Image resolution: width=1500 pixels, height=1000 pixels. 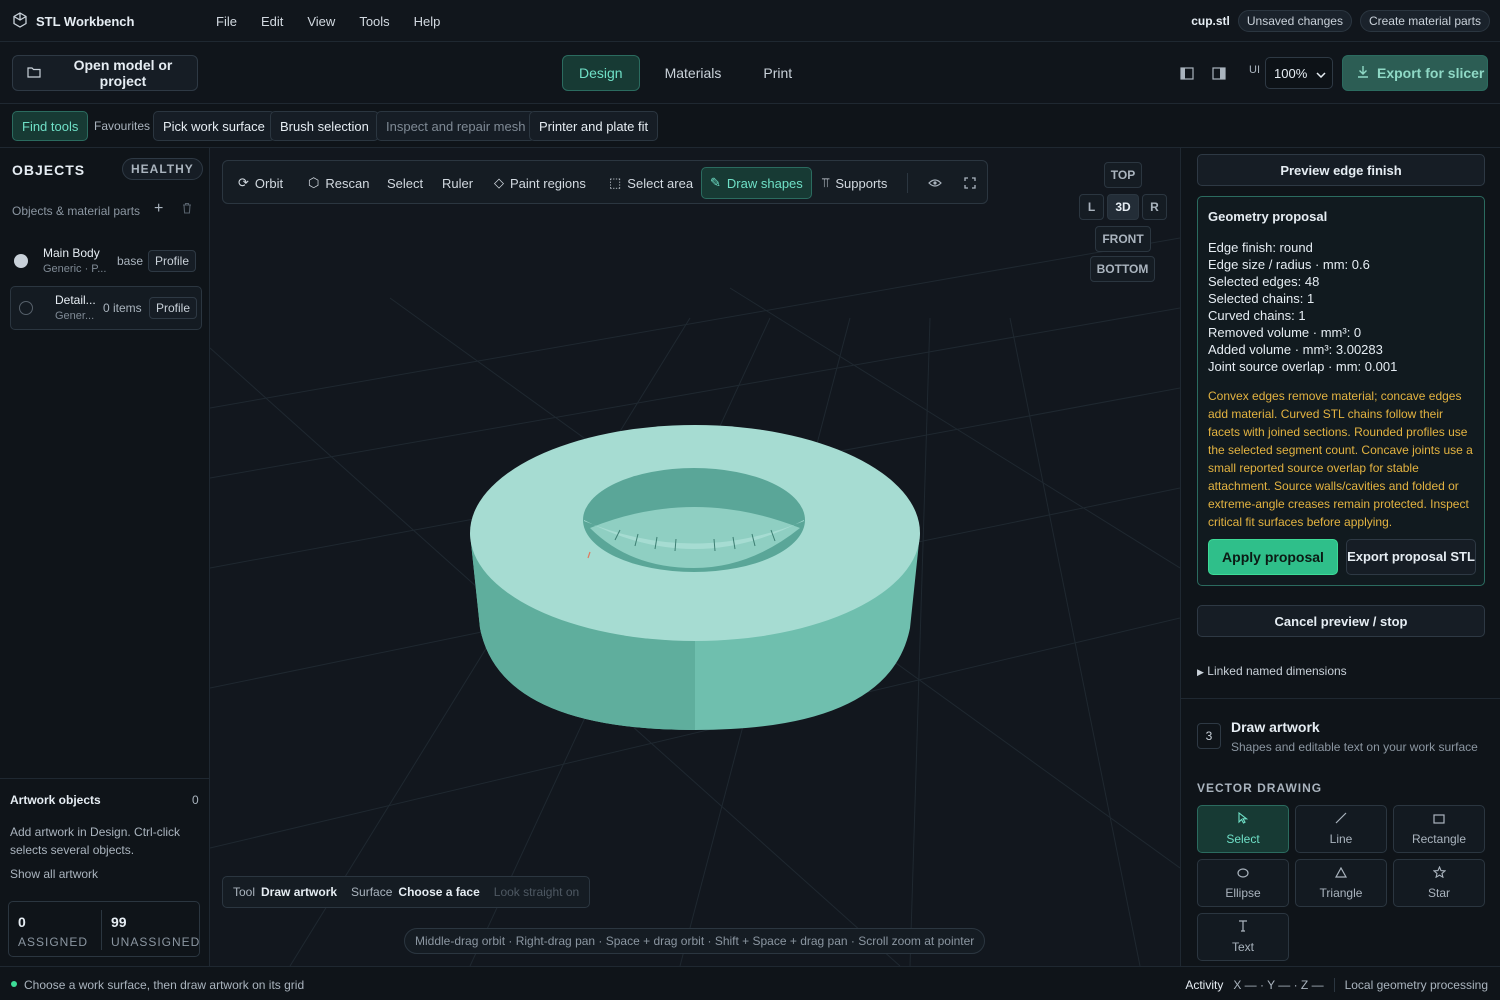 What do you see at coordinates (1416, 985) in the screenshot?
I see `processing-mode: Local geometry processing` at bounding box center [1416, 985].